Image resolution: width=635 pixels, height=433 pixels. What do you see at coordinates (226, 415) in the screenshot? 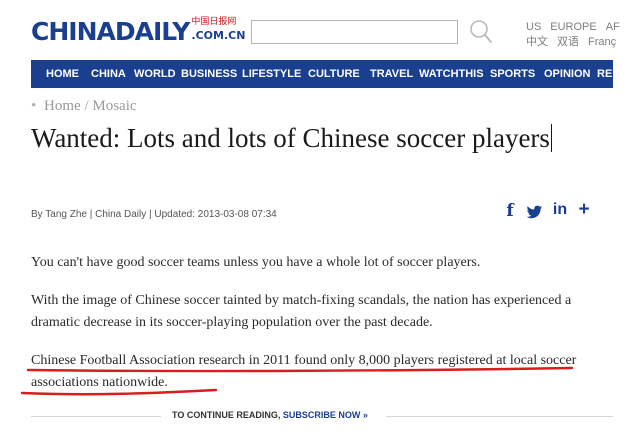
I see `continue-reading-lead: TO CONTINUE READING,` at bounding box center [226, 415].